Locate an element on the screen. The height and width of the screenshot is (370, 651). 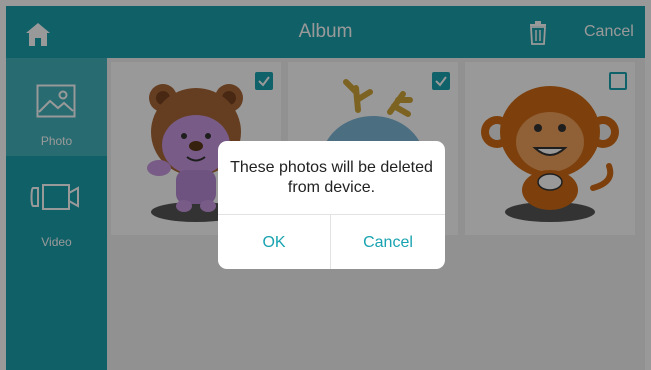
ok-button: OK is located at coordinates (274, 242).